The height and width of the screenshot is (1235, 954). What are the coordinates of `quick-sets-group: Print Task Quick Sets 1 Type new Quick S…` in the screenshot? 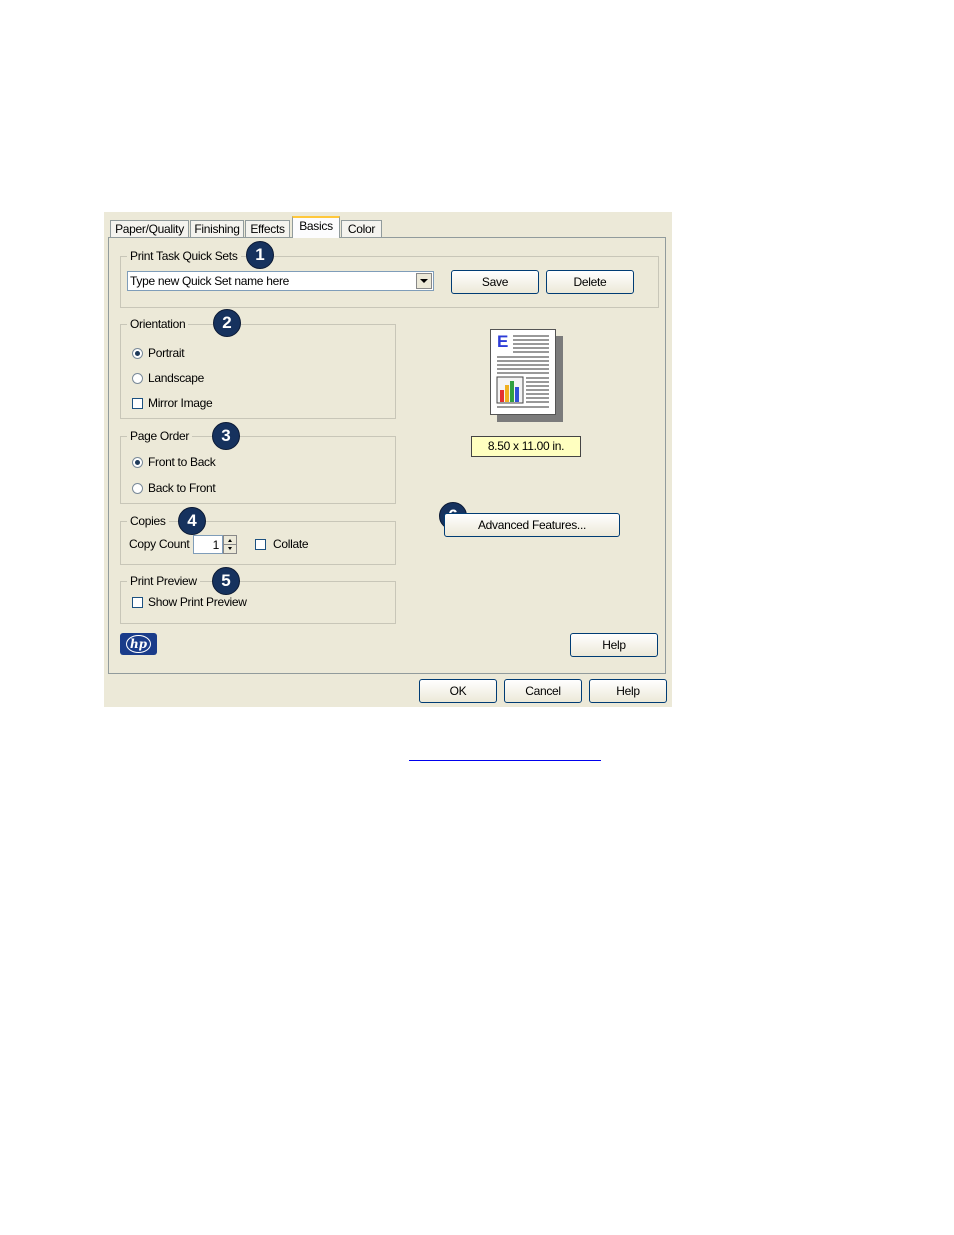 It's located at (389, 274).